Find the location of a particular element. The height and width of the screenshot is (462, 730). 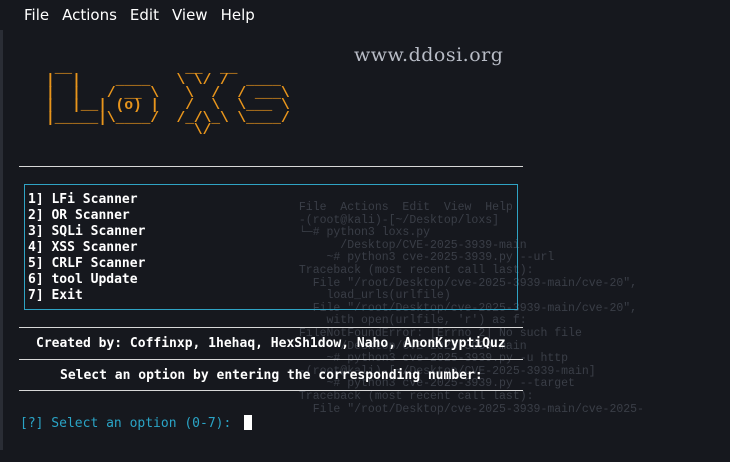

menu-edit: Edit is located at coordinates (144, 15).